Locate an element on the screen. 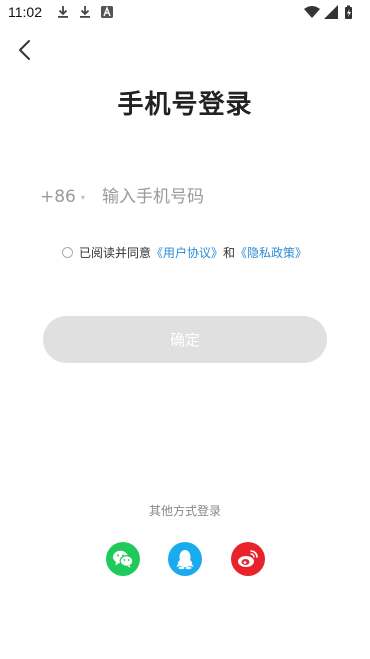 Image resolution: width=370 pixels, height=659 pixels. agreement-row: 已阅读并同意 《用户协议》 和 《隐私政策》 is located at coordinates (184, 252).